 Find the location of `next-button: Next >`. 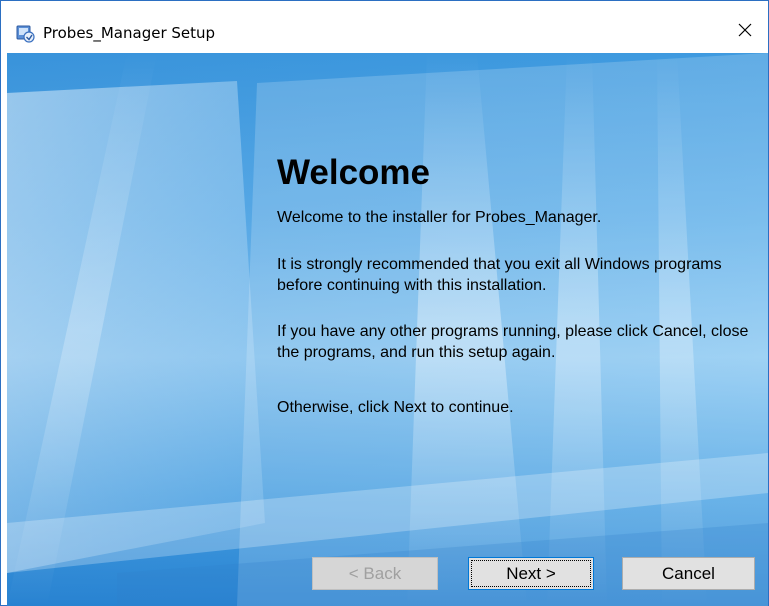

next-button: Next > is located at coordinates (531, 573).